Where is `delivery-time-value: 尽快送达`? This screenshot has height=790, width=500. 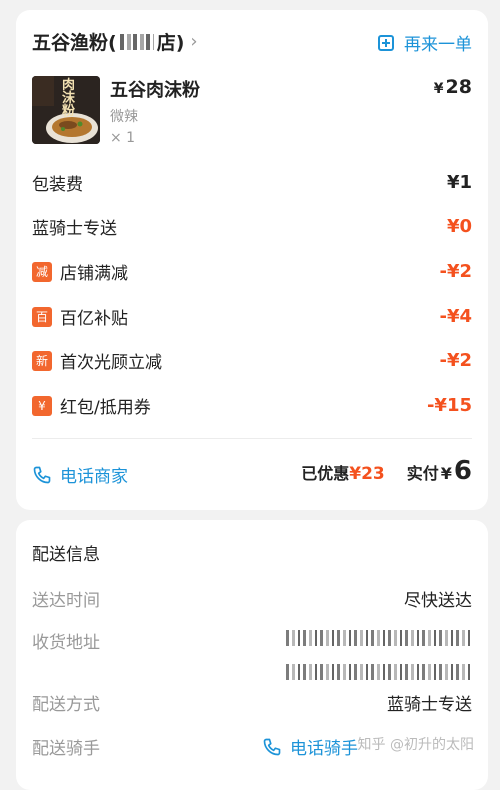
delivery-time-value: 尽快送达 is located at coordinates (438, 601).